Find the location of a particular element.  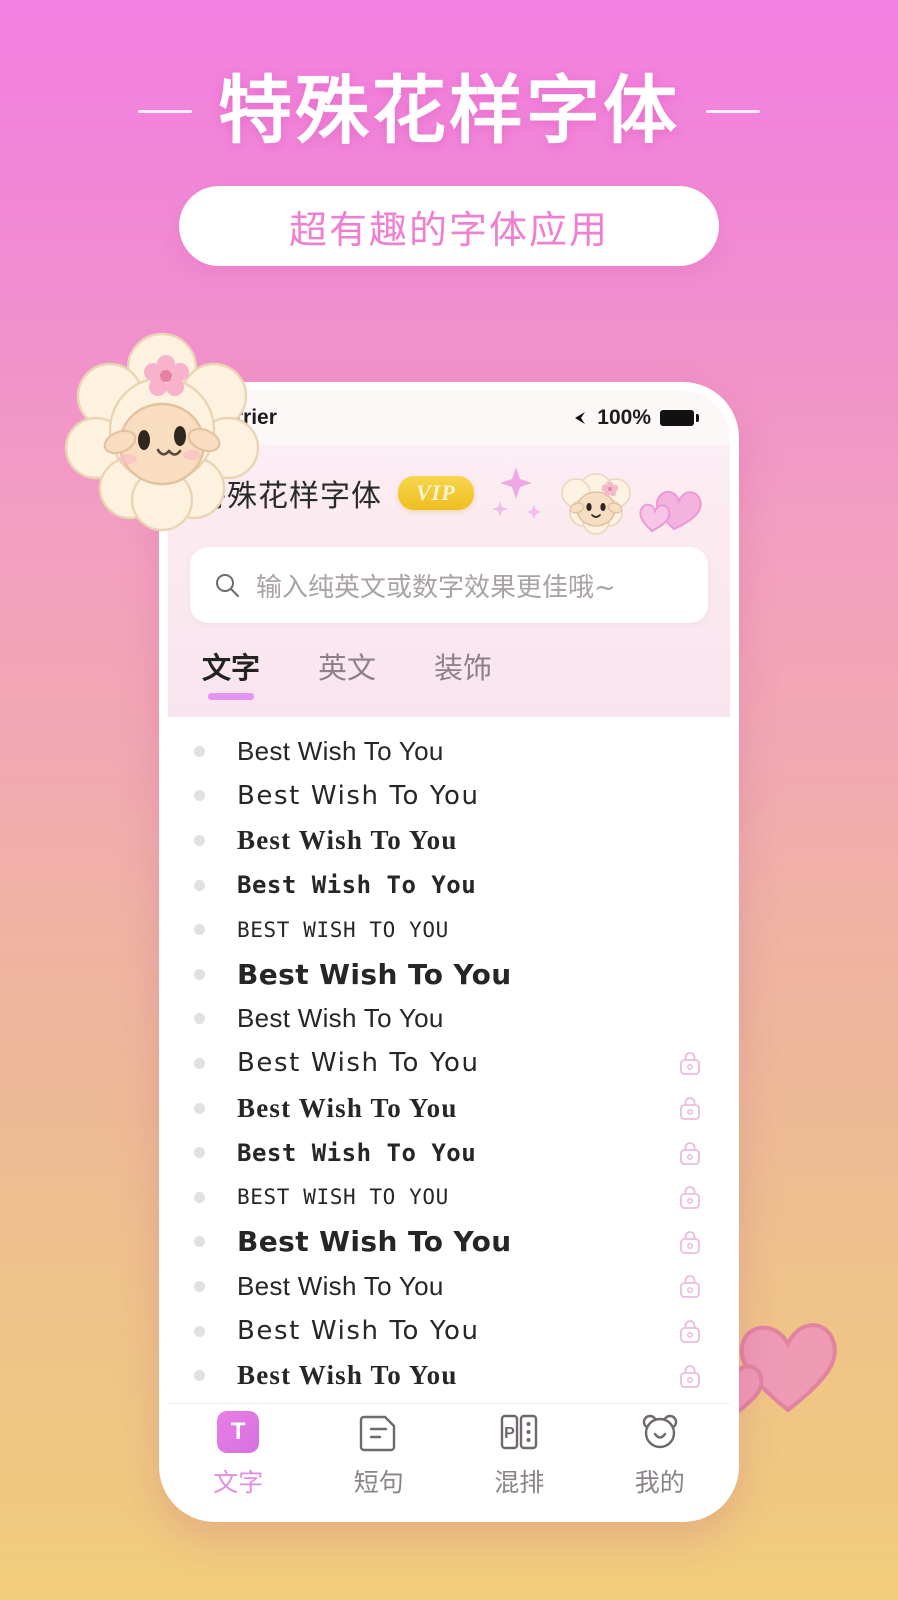

nav-item-wenzi: T 文字 is located at coordinates (238, 1454).